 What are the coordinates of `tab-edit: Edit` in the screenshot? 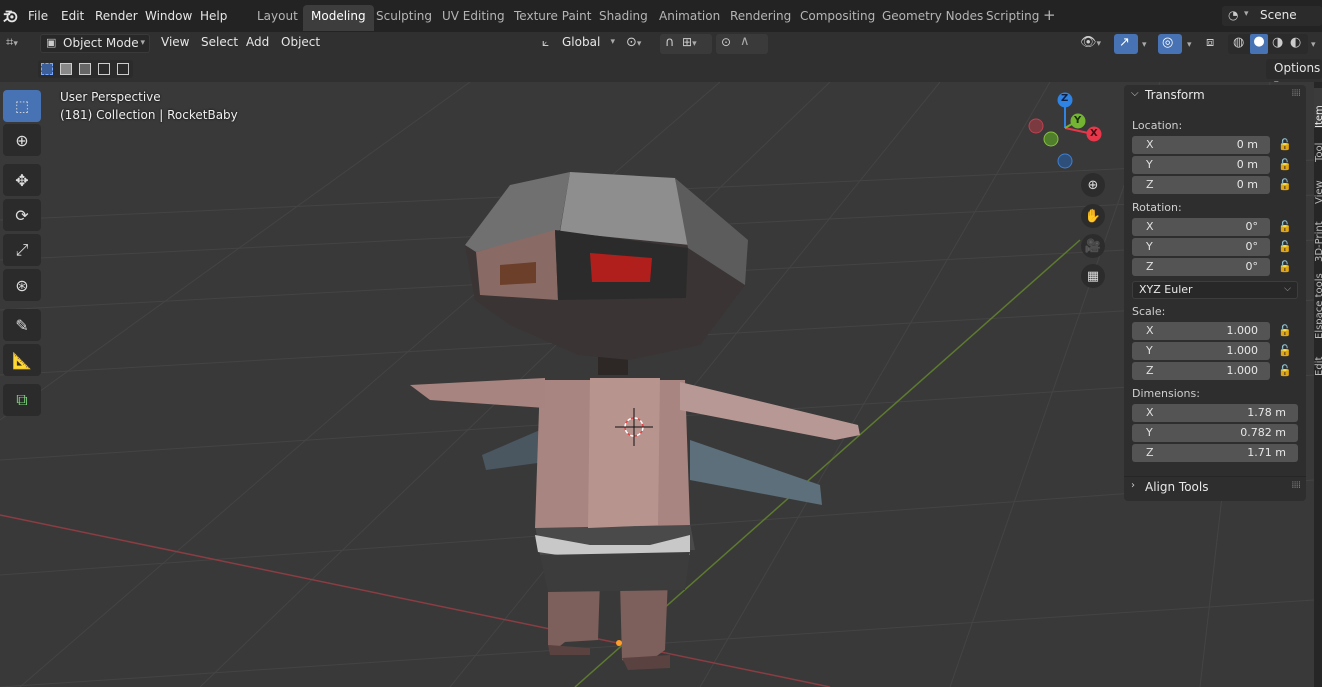 It's located at (1318, 360).